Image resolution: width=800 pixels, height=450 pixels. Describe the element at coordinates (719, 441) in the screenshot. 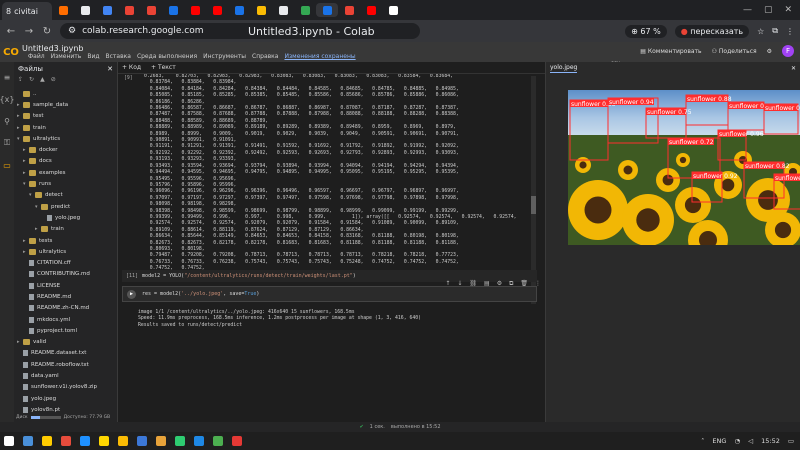

I see `language: ENG` at that location.